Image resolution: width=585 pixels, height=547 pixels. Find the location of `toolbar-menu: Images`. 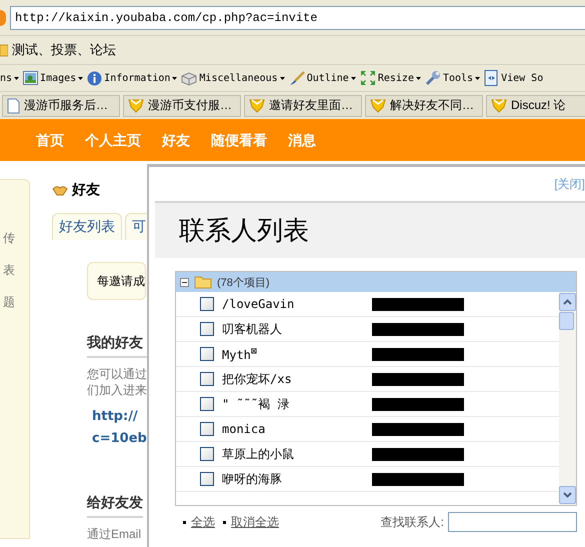

toolbar-menu: Images is located at coordinates (58, 78).